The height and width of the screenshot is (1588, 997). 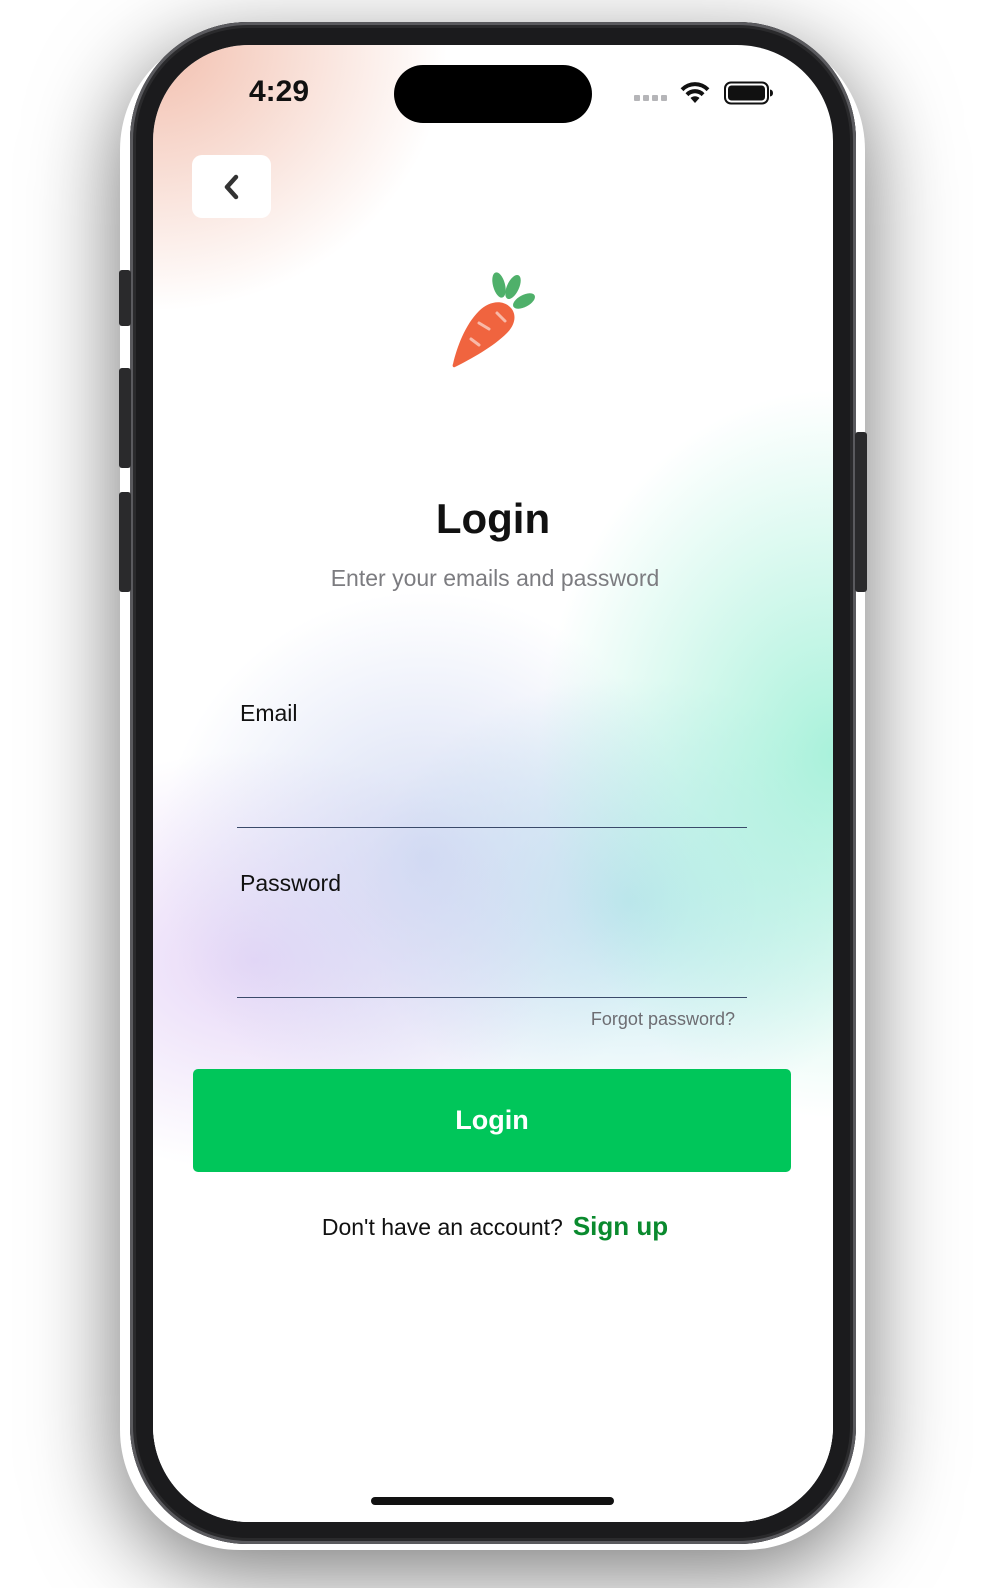 I want to click on back-button, so click(x=231, y=186).